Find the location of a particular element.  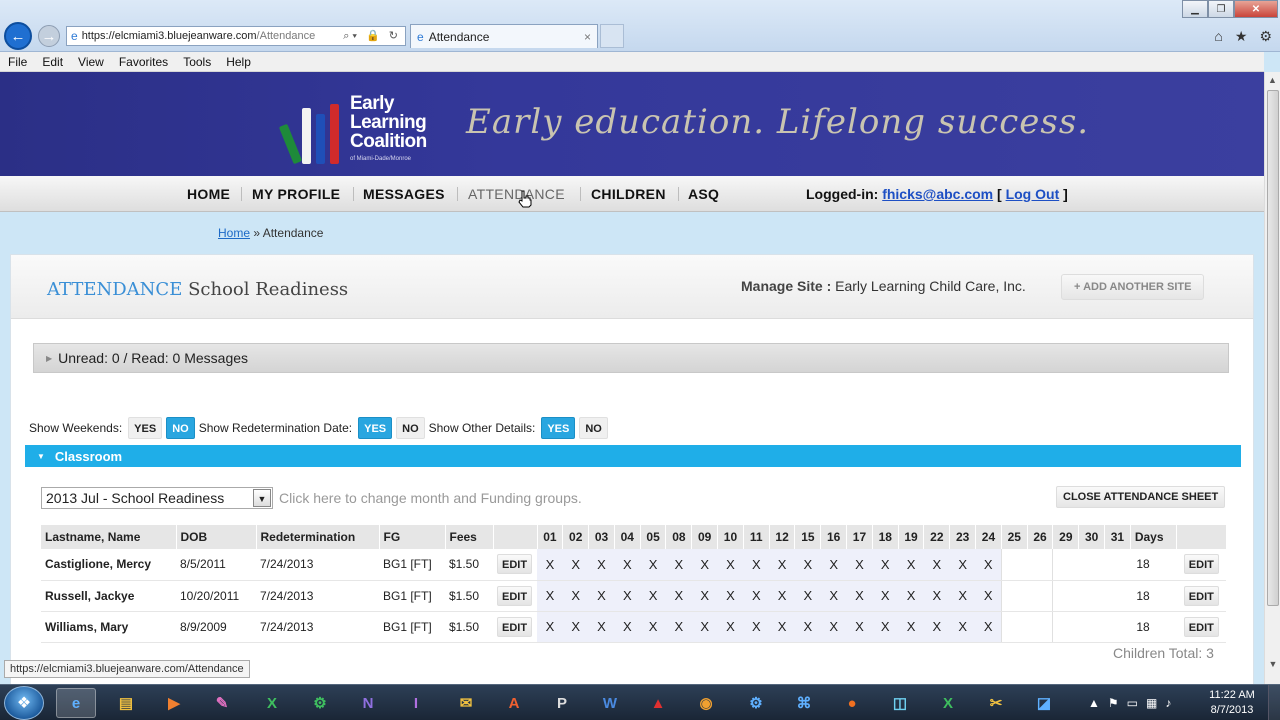

firefox-icon: ● is located at coordinates (852, 703).